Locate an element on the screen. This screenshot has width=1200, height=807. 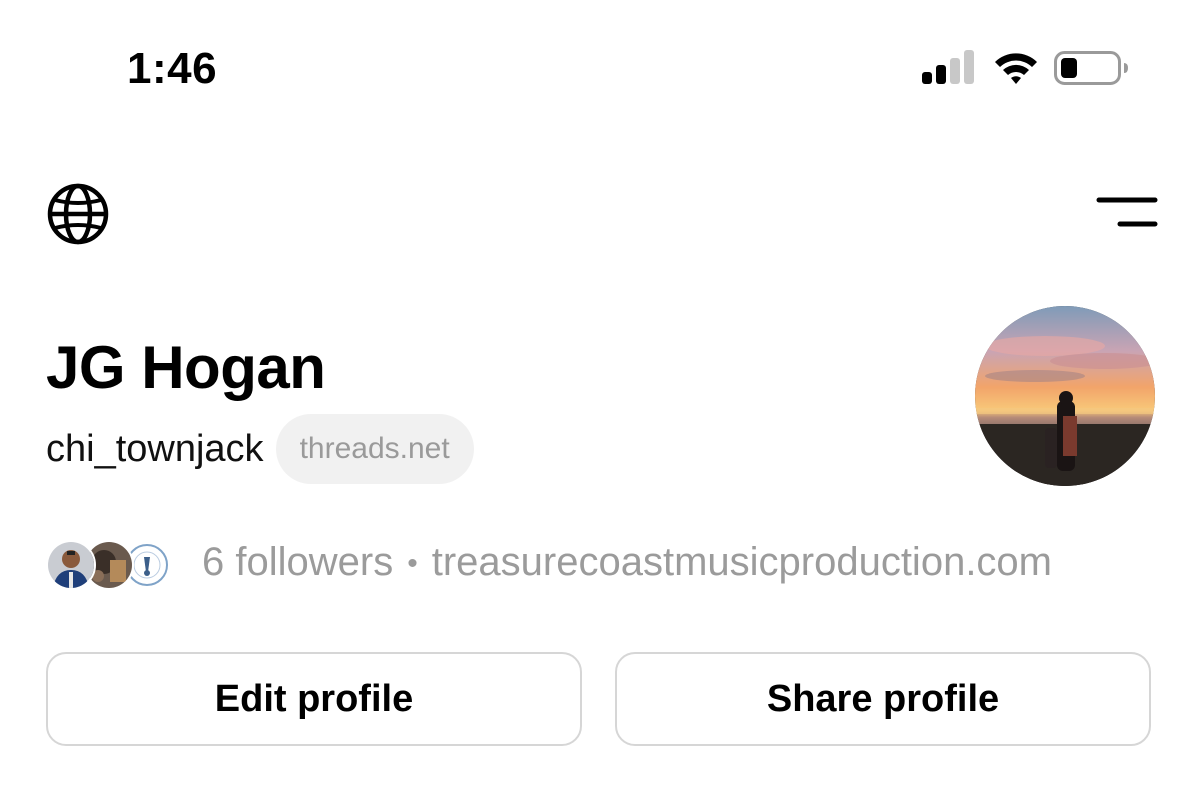
menu-icon is located at coordinates (1127, 212).